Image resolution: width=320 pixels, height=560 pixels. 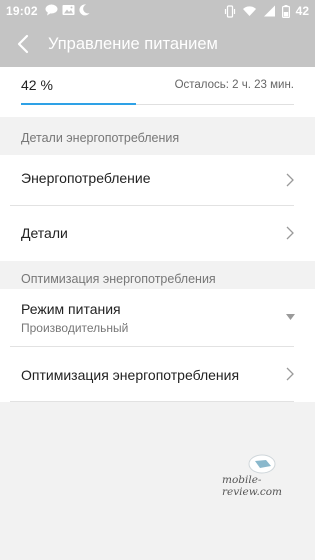 What do you see at coordinates (157, 180) in the screenshot?
I see `list-item-power-consumption: Энергопотребление` at bounding box center [157, 180].